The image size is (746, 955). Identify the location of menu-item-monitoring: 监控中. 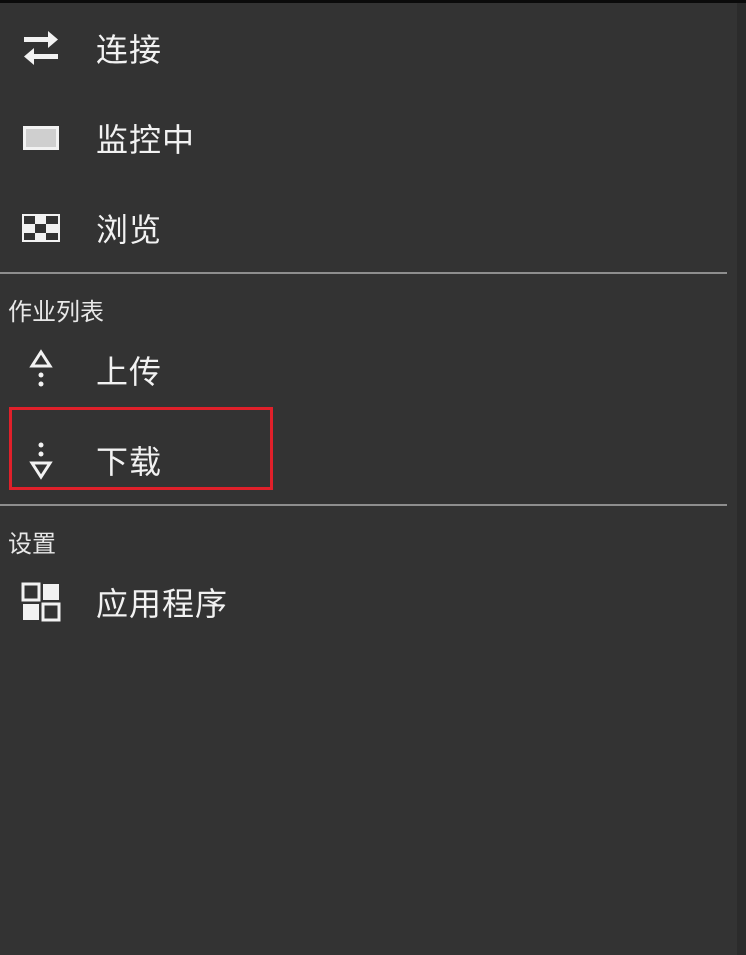
(363, 138).